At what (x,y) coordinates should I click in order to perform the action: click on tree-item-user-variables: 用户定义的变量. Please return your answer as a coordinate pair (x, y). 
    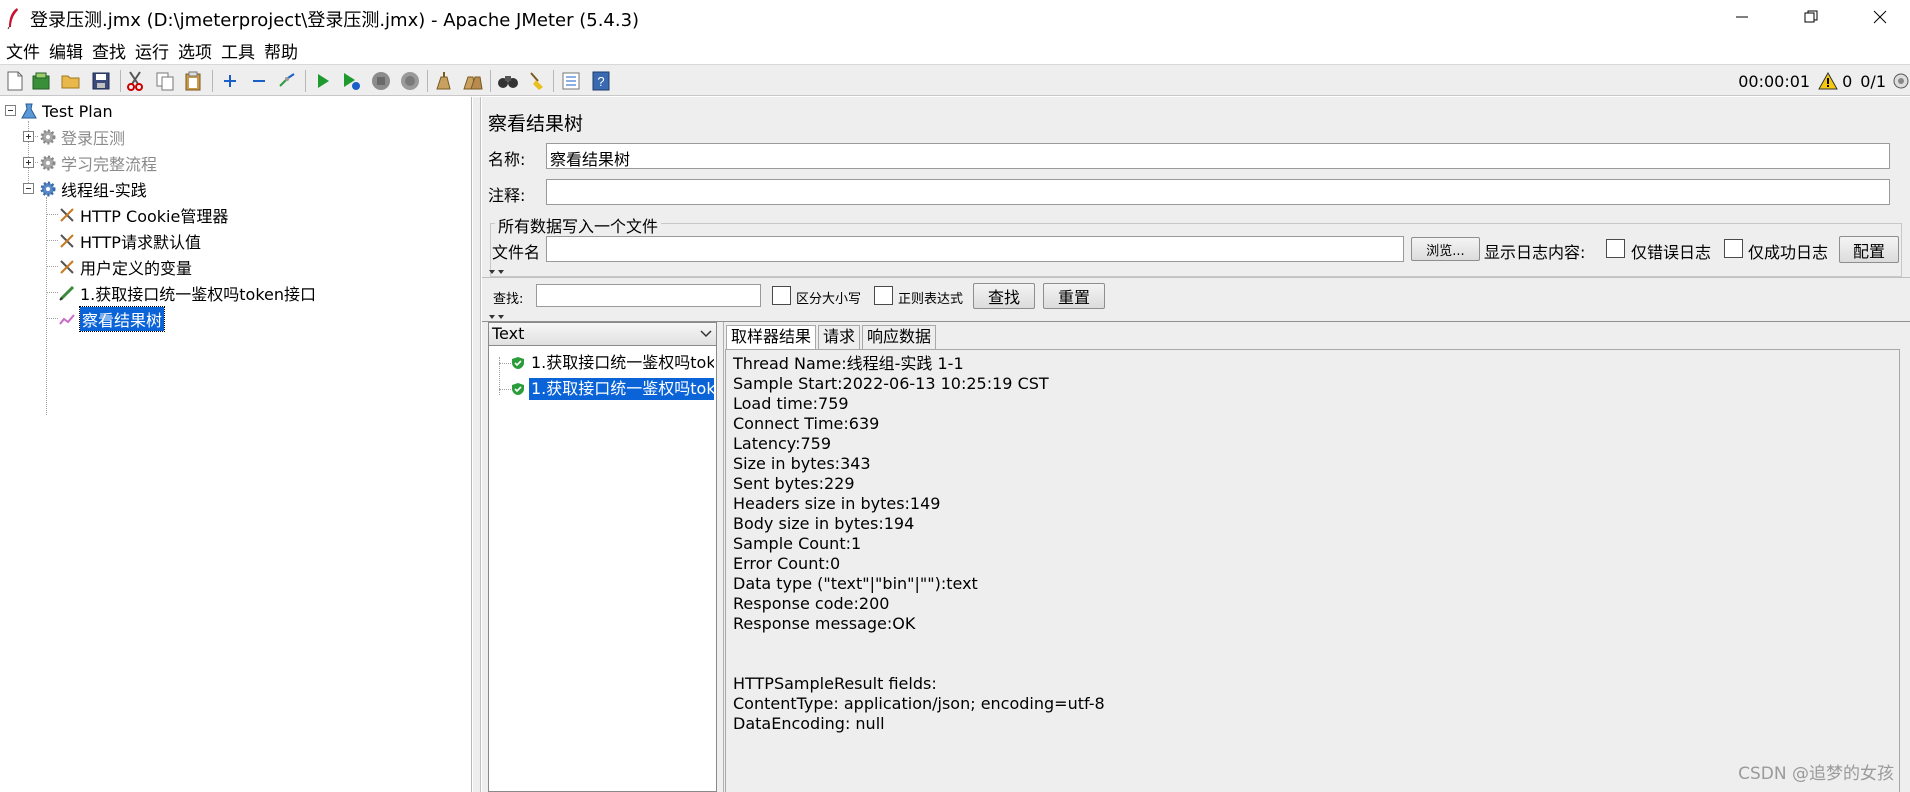
    Looking at the image, I should click on (125, 267).